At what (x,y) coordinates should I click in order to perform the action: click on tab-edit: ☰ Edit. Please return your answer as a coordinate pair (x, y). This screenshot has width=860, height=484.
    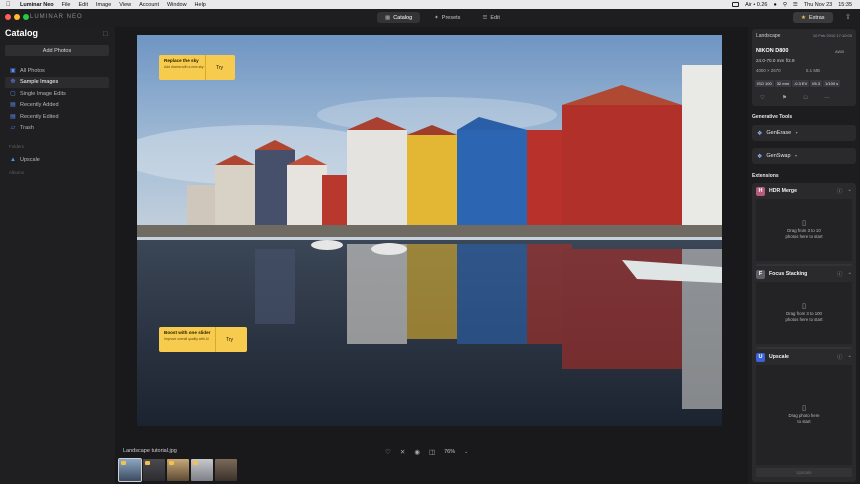
    Looking at the image, I should click on (490, 17).